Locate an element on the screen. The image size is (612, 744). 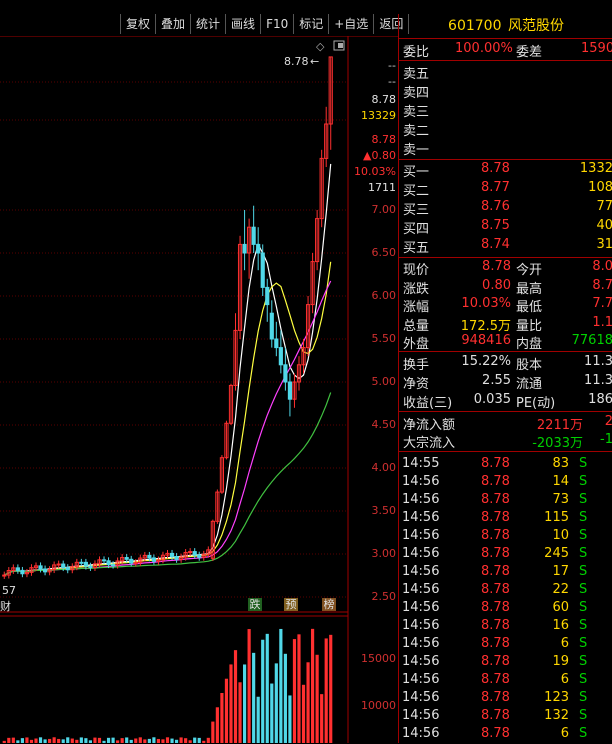
sell-row: 卖一 is located at coordinates (505, 148).